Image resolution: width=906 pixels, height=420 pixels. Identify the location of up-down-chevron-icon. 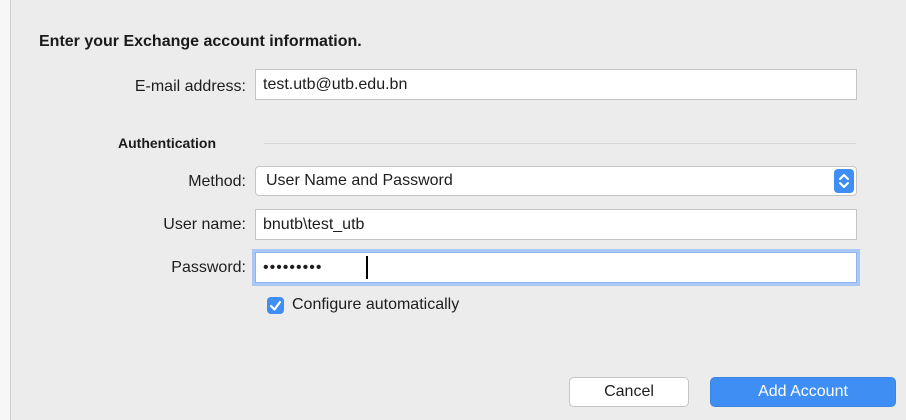
(844, 181).